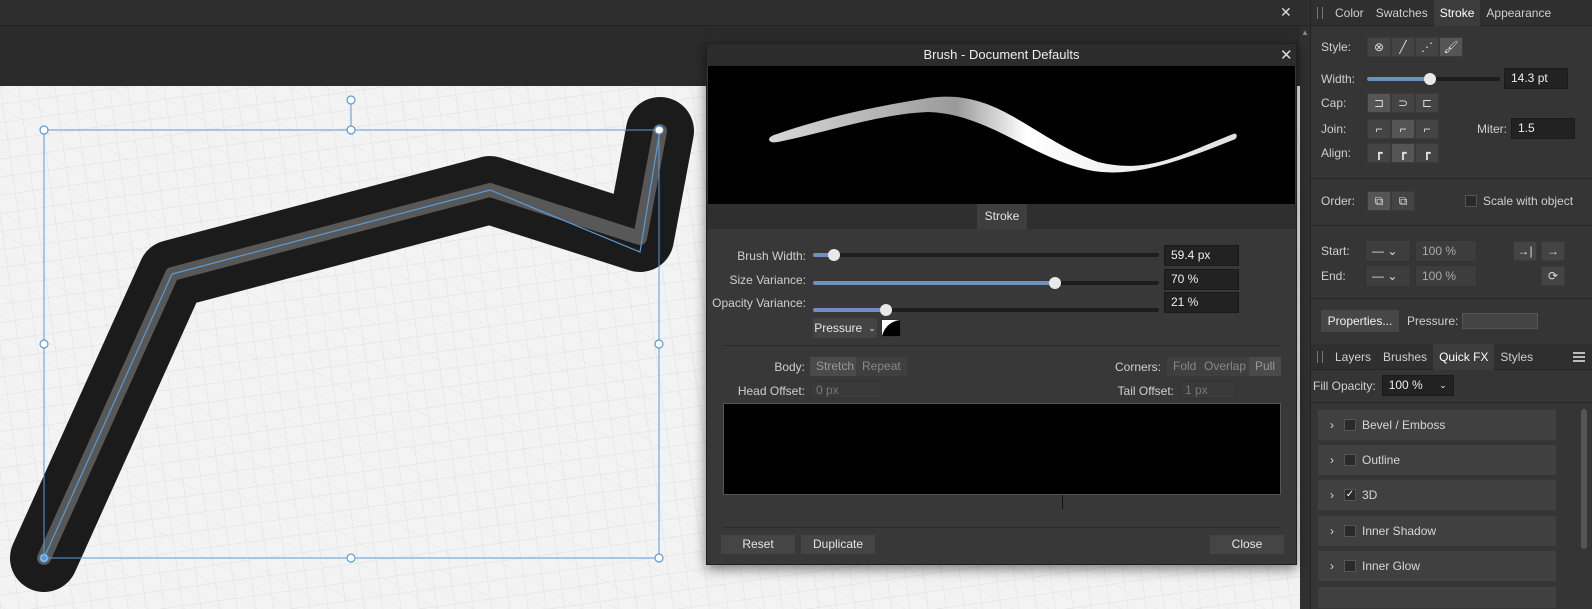  I want to click on pressure-graph, so click(1500, 321).